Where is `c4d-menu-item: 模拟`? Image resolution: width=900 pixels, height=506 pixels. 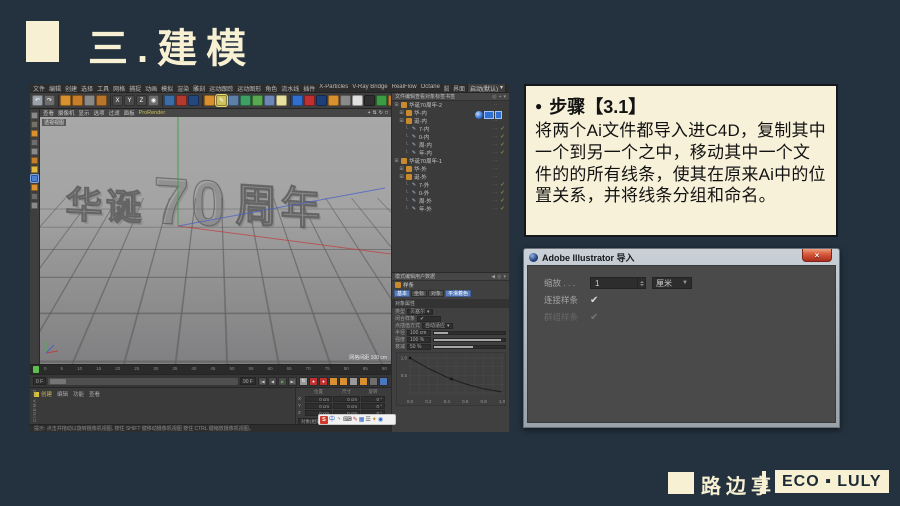 c4d-menu-item: 模拟 is located at coordinates (167, 88).